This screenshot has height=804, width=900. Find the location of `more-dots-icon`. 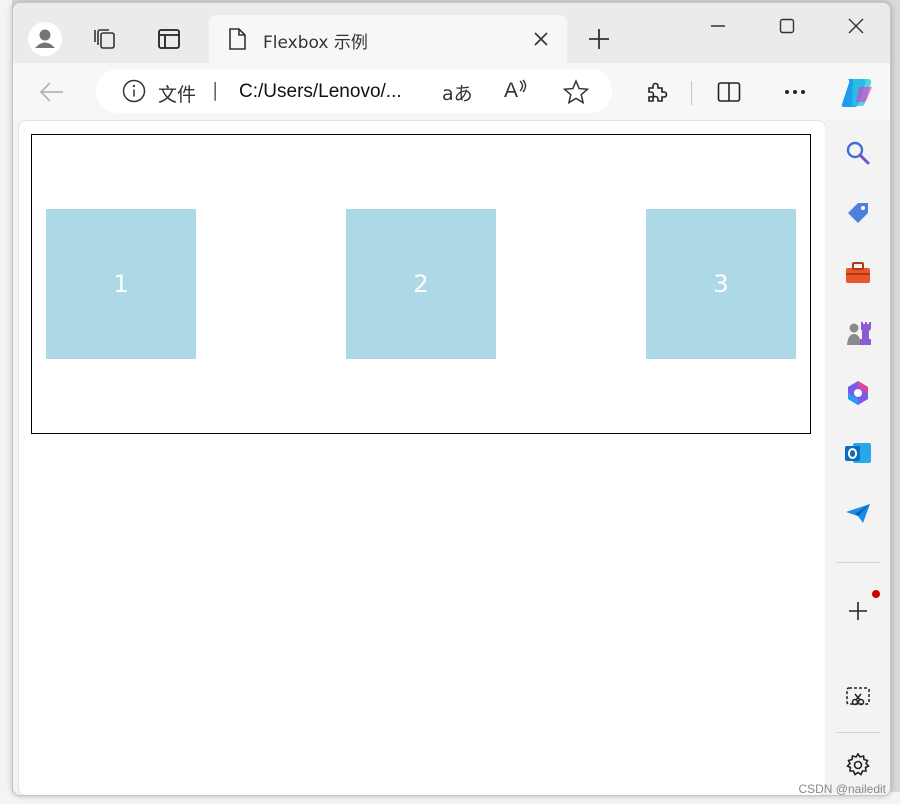

more-dots-icon is located at coordinates (795, 92).